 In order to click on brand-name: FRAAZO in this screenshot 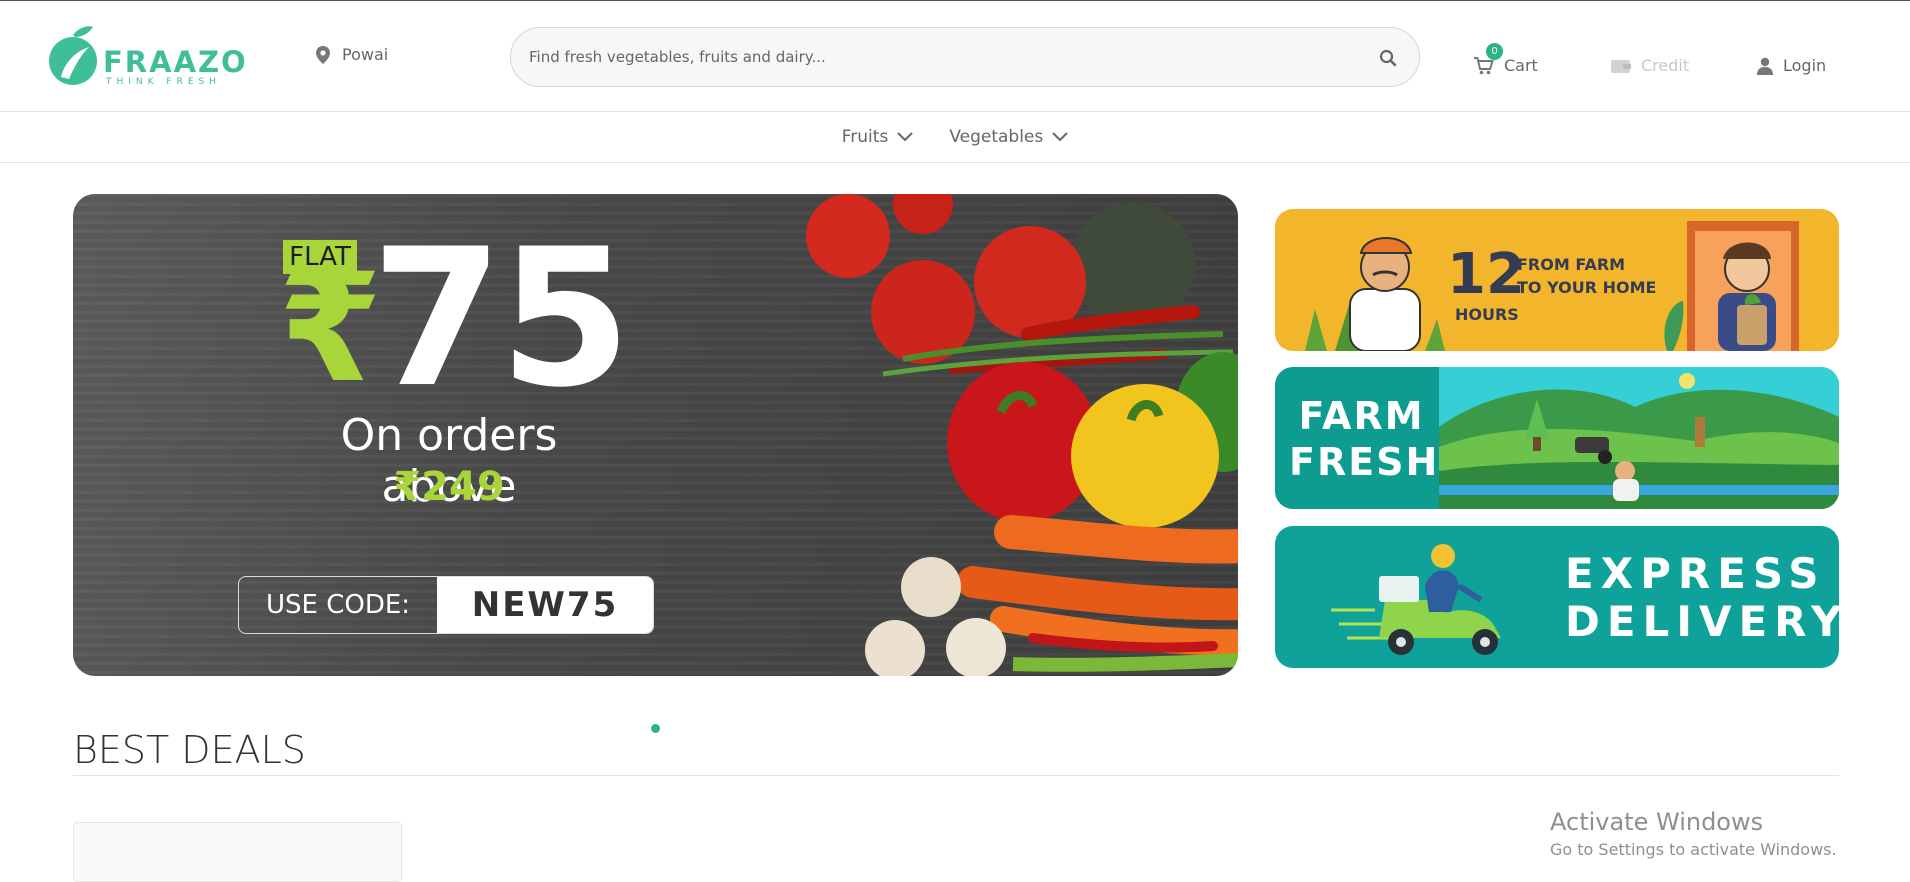, I will do `click(175, 62)`.